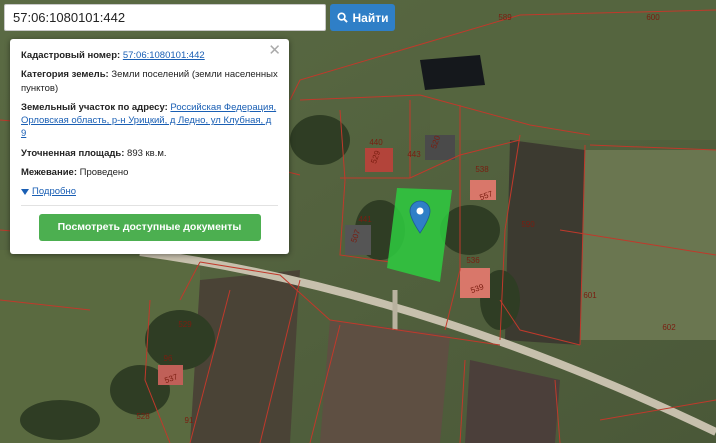 This screenshot has height=443, width=716. I want to click on search-box, so click(165, 17).